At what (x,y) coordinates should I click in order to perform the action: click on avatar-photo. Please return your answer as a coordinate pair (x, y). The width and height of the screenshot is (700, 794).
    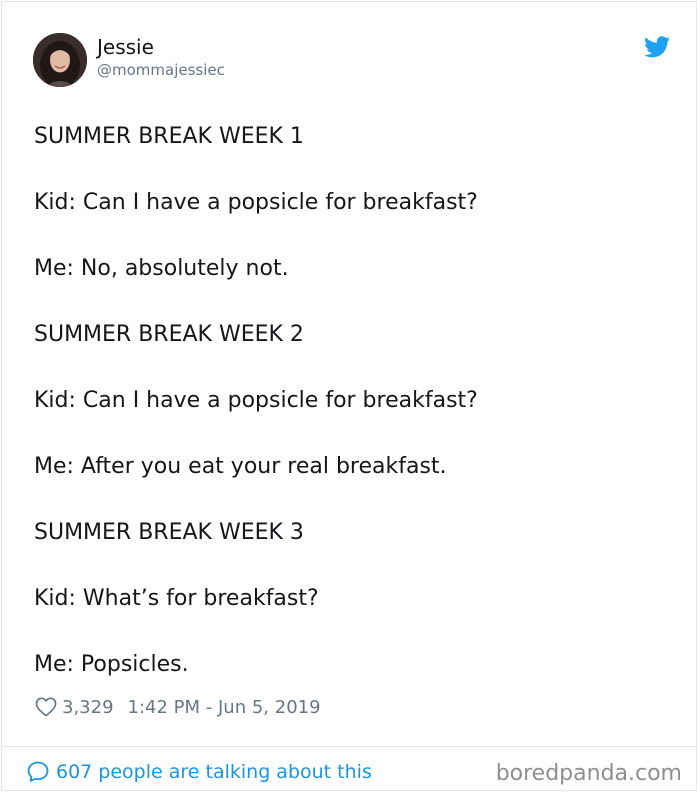
    Looking at the image, I should click on (60, 60).